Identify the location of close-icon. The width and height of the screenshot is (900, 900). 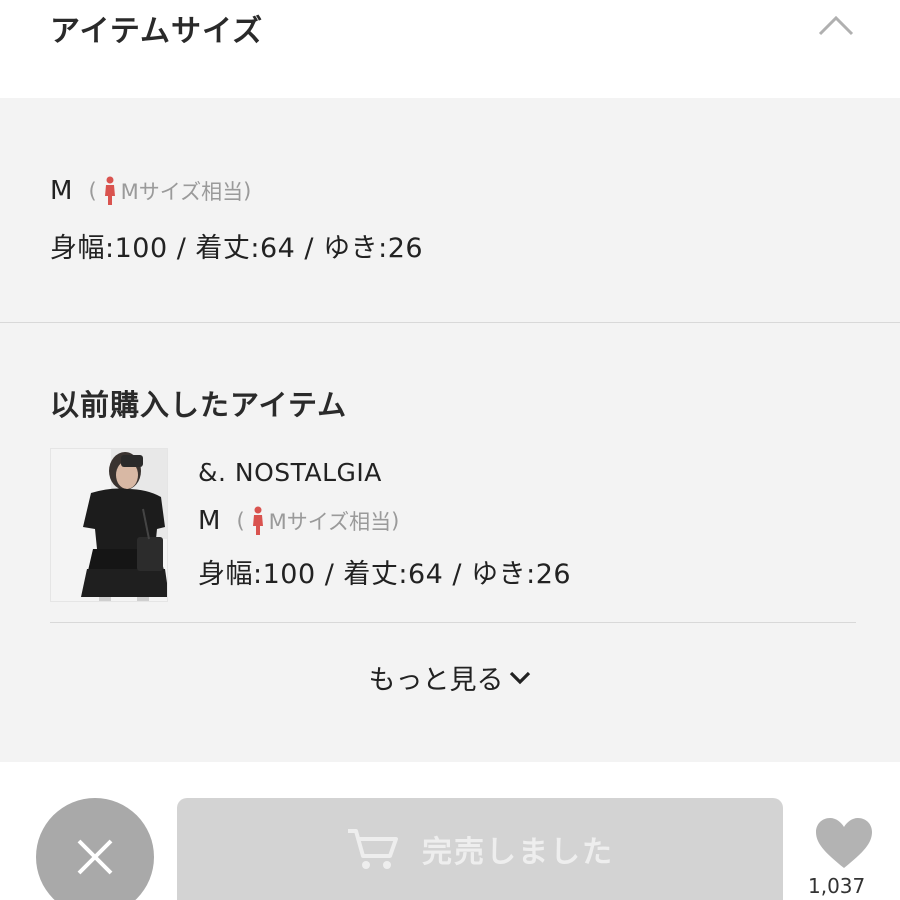
(95, 857).